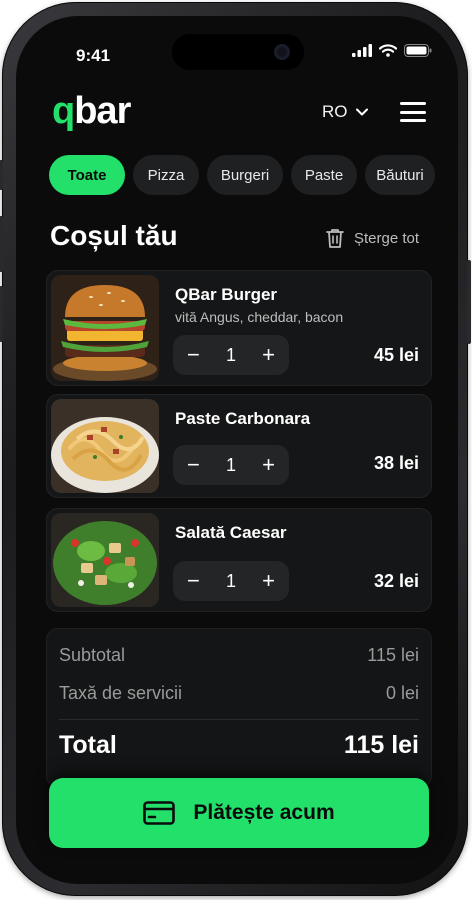 The height and width of the screenshot is (900, 472). What do you see at coordinates (88, 745) in the screenshot?
I see `total-label: Total` at bounding box center [88, 745].